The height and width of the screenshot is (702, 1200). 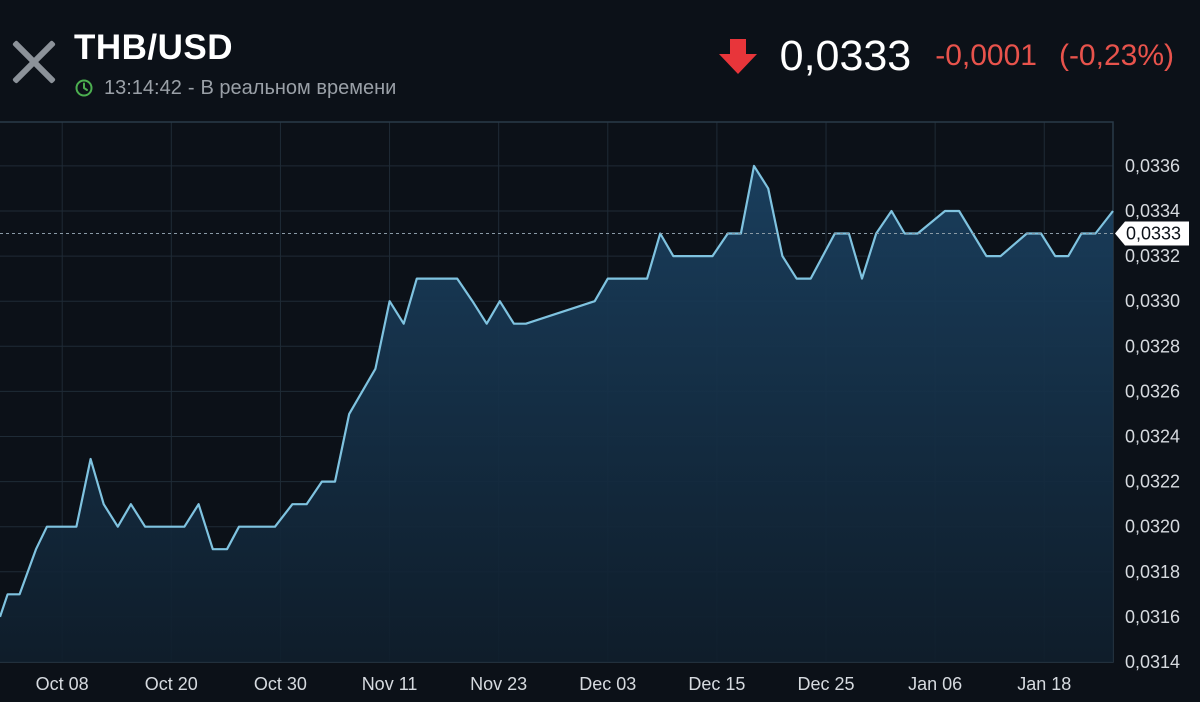 I want to click on x-tick-label: Jan 06, so click(x=935, y=684).